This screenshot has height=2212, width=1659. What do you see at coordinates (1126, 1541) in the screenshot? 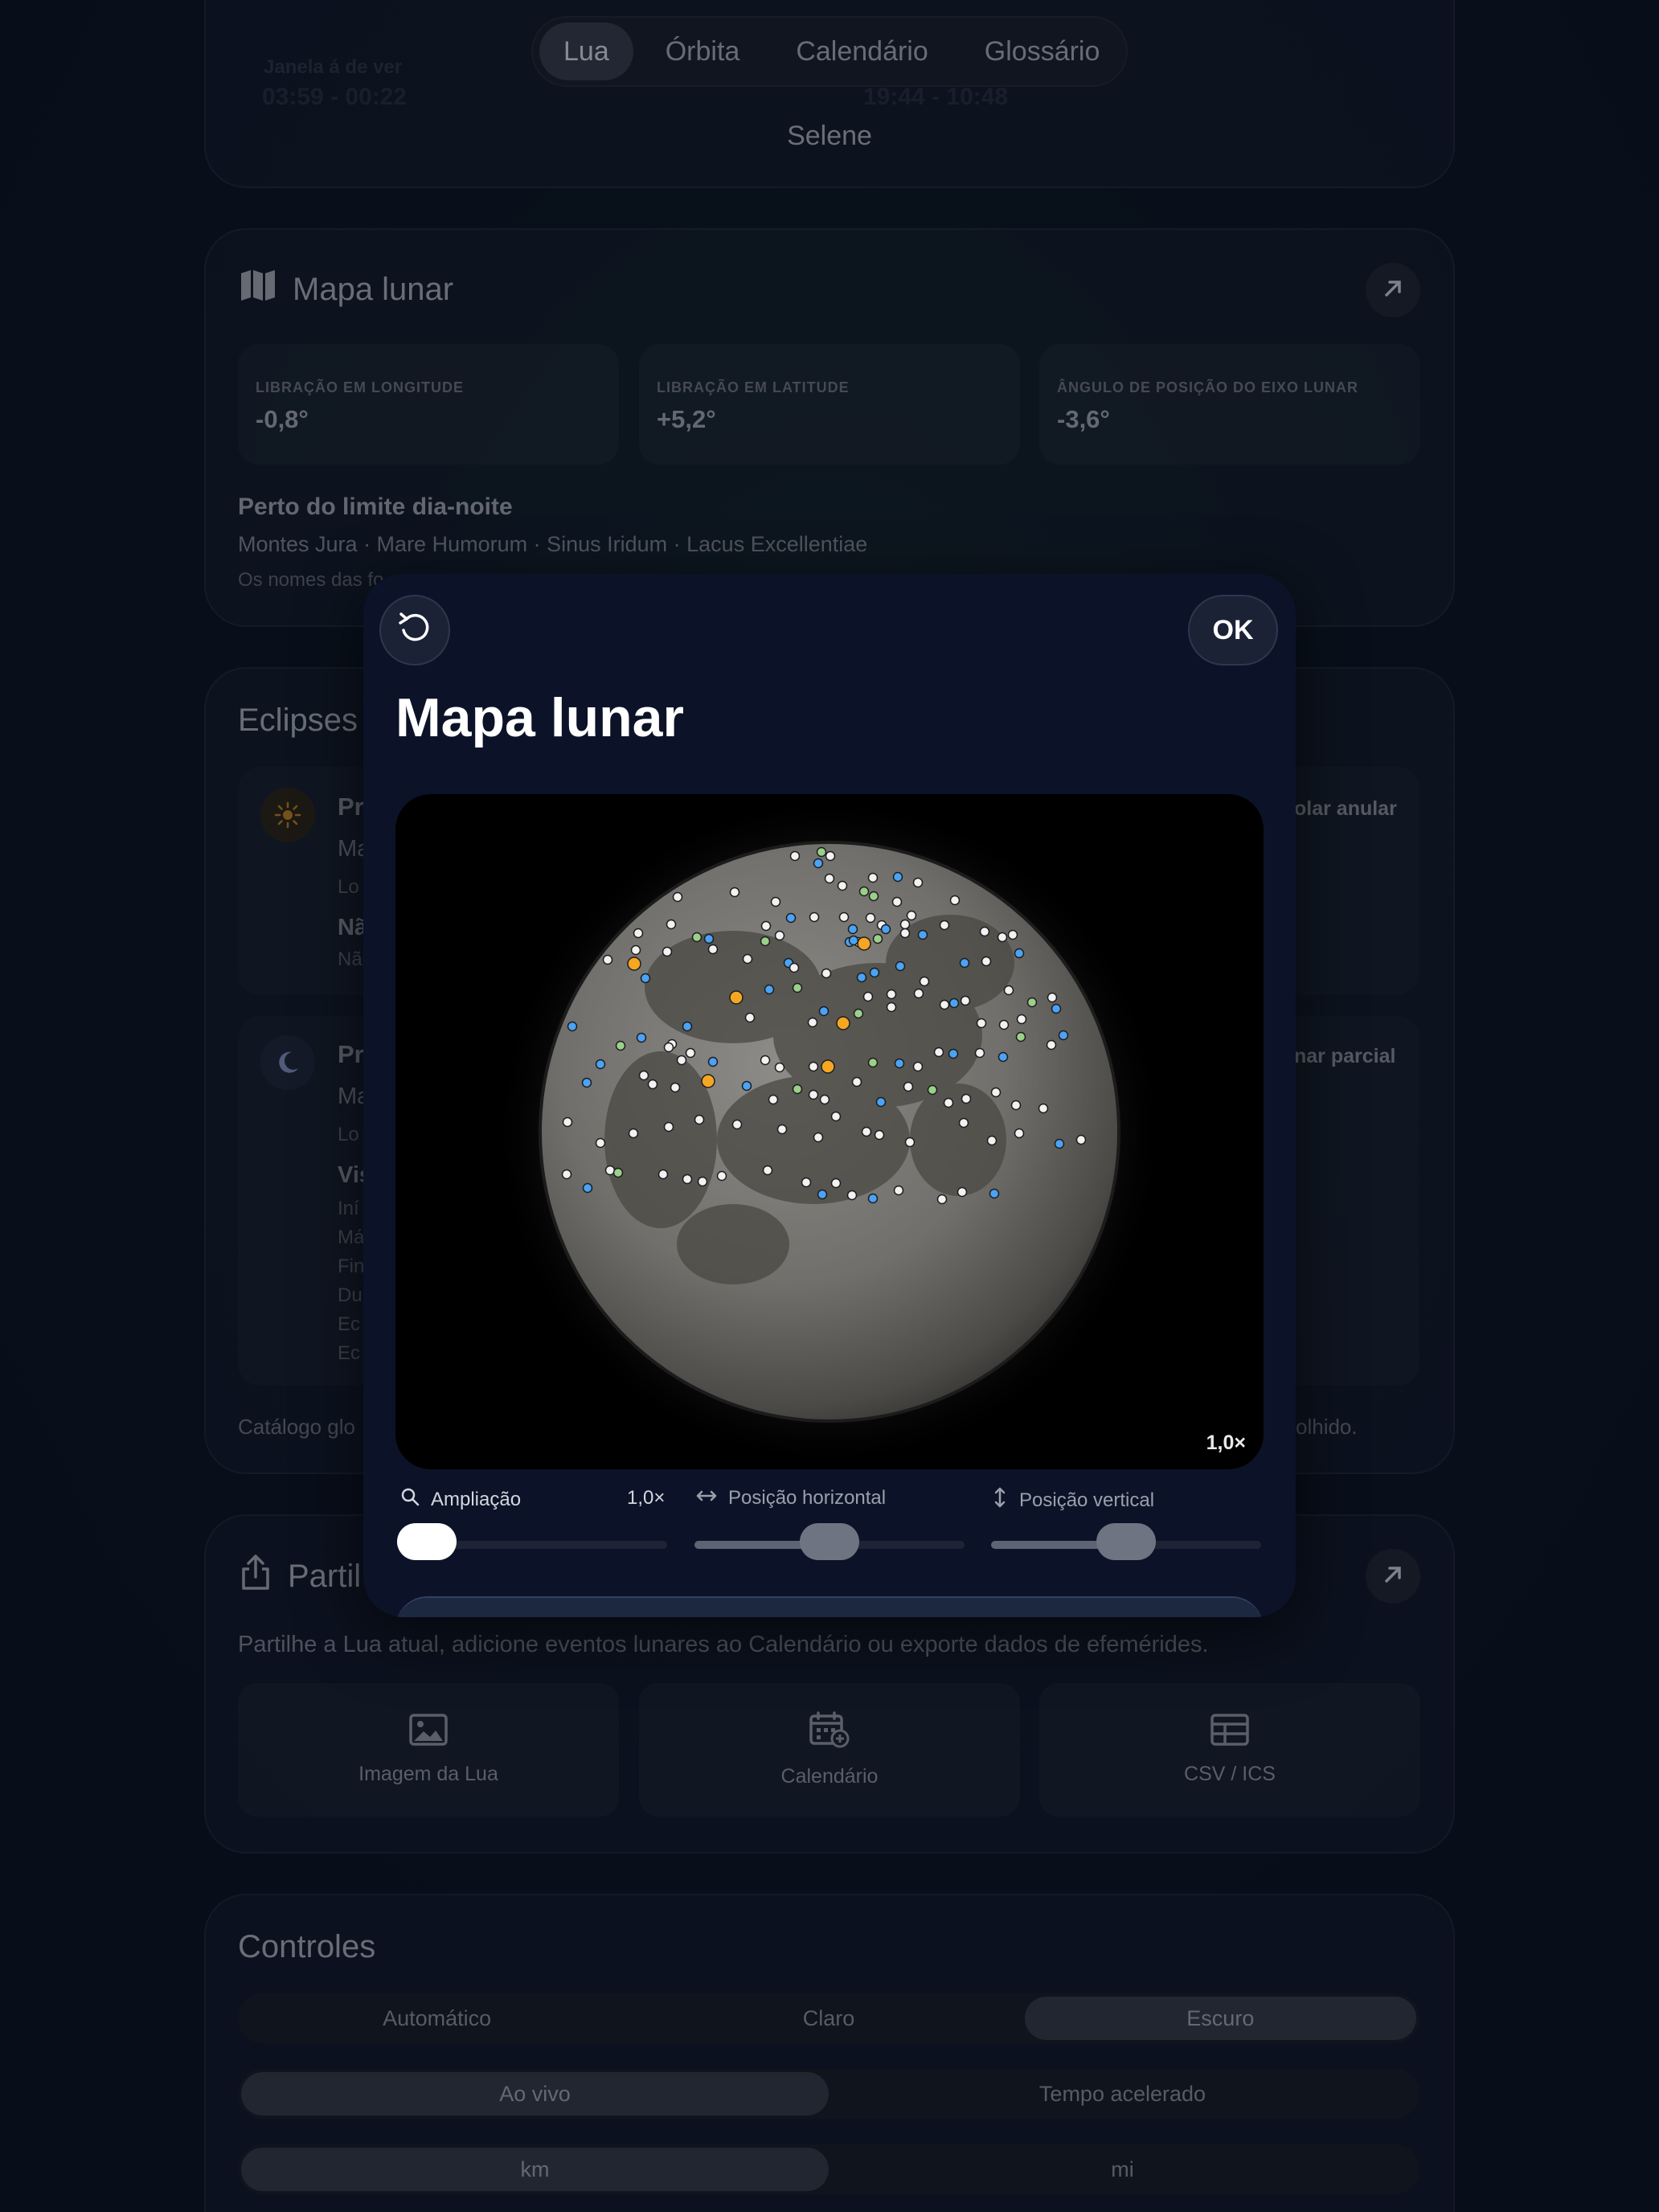
I see `vertical-slider` at bounding box center [1126, 1541].